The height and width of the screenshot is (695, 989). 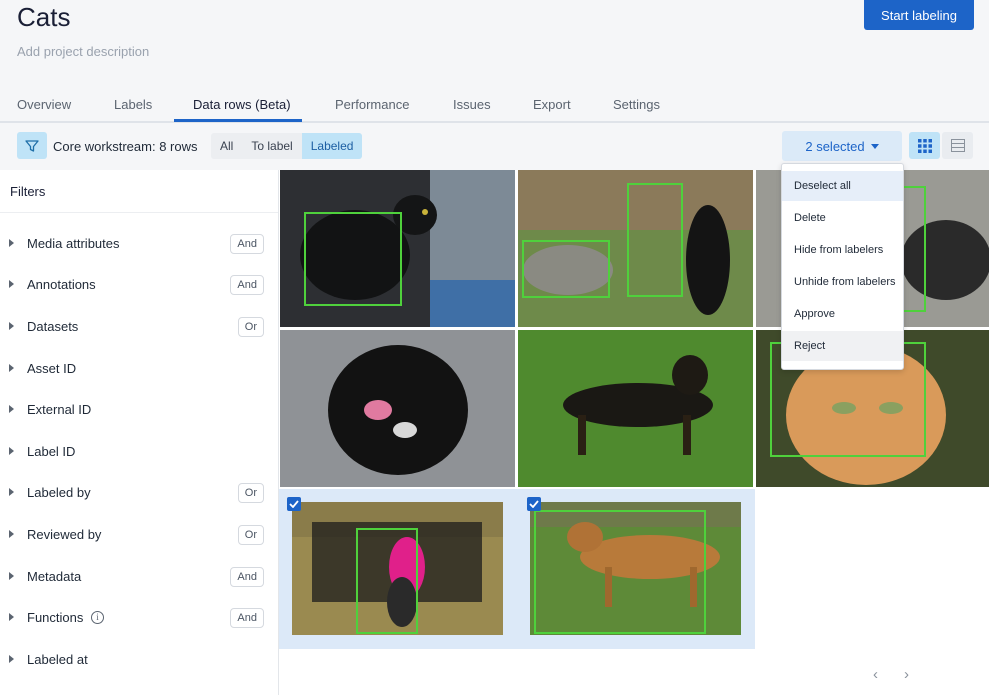 What do you see at coordinates (97, 617) in the screenshot?
I see `info-icon: i` at bounding box center [97, 617].